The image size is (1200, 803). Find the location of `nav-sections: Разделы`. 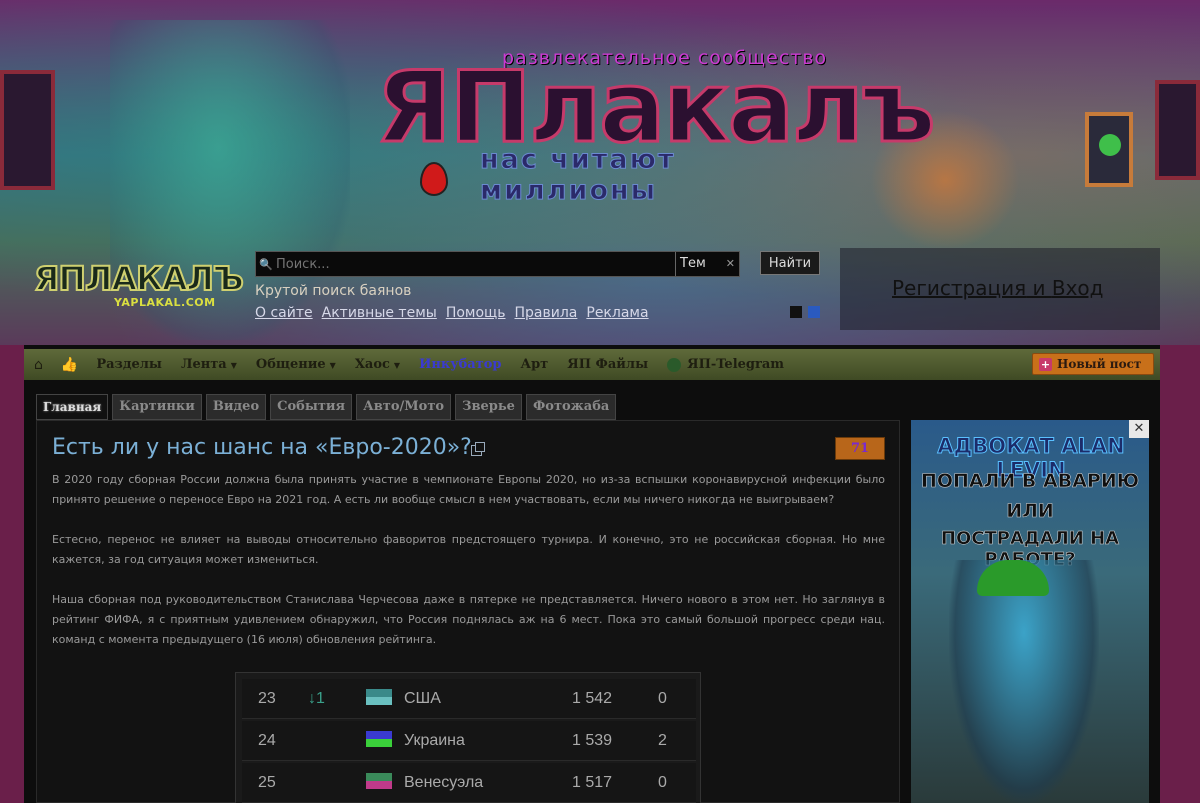

nav-sections: Разделы is located at coordinates (129, 364).